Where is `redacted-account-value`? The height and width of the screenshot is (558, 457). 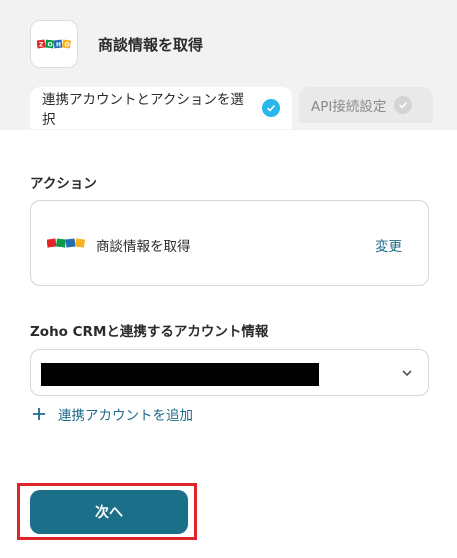
redacted-account-value is located at coordinates (180, 374).